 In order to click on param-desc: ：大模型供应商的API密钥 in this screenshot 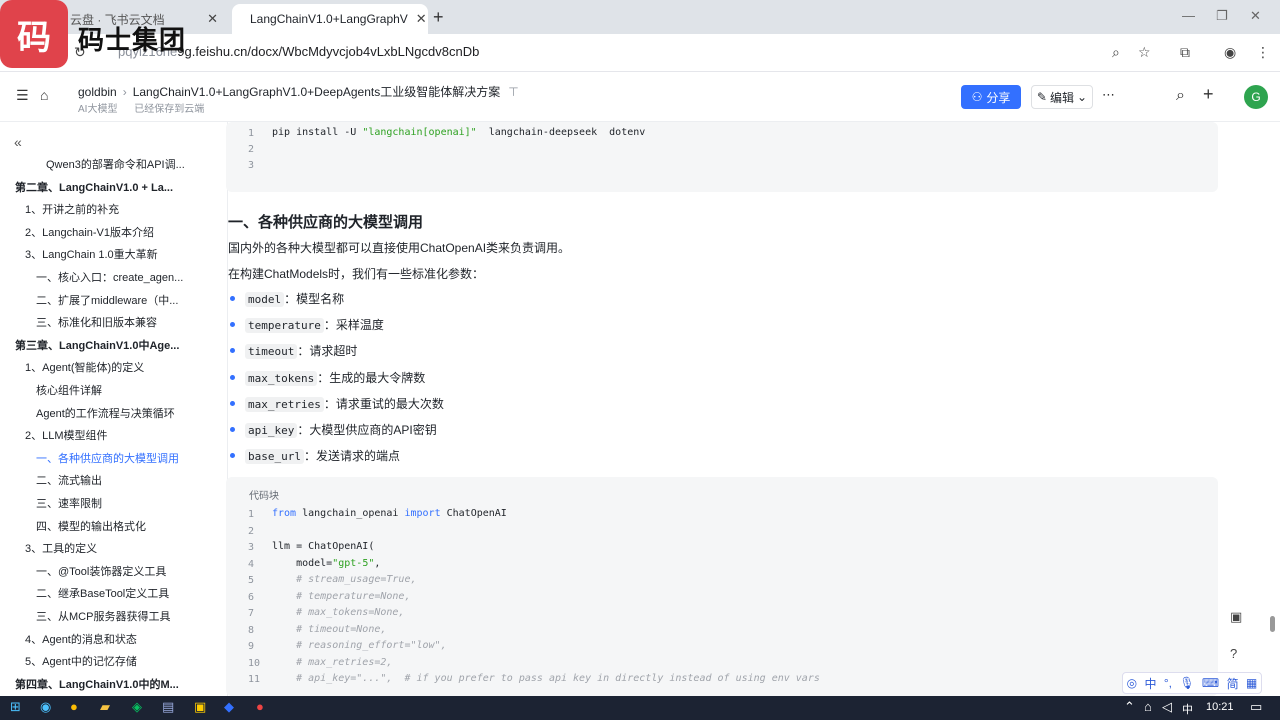, I will do `click(367, 430)`.